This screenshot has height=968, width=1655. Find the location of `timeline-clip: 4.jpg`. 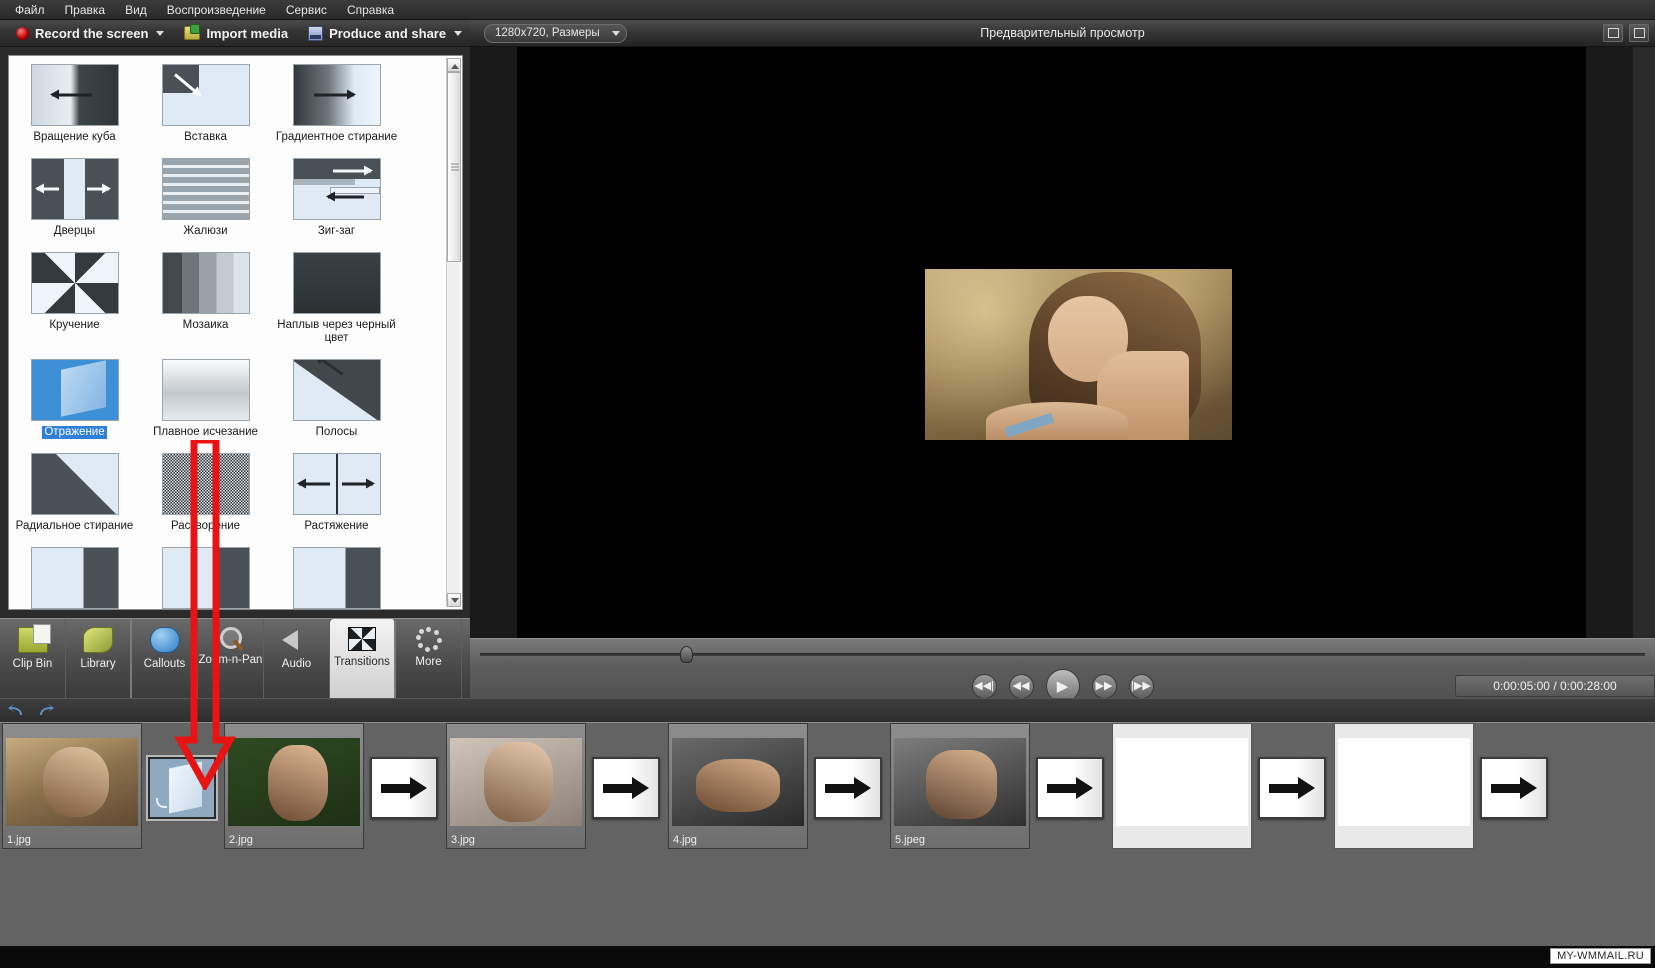

timeline-clip: 4.jpg is located at coordinates (738, 786).